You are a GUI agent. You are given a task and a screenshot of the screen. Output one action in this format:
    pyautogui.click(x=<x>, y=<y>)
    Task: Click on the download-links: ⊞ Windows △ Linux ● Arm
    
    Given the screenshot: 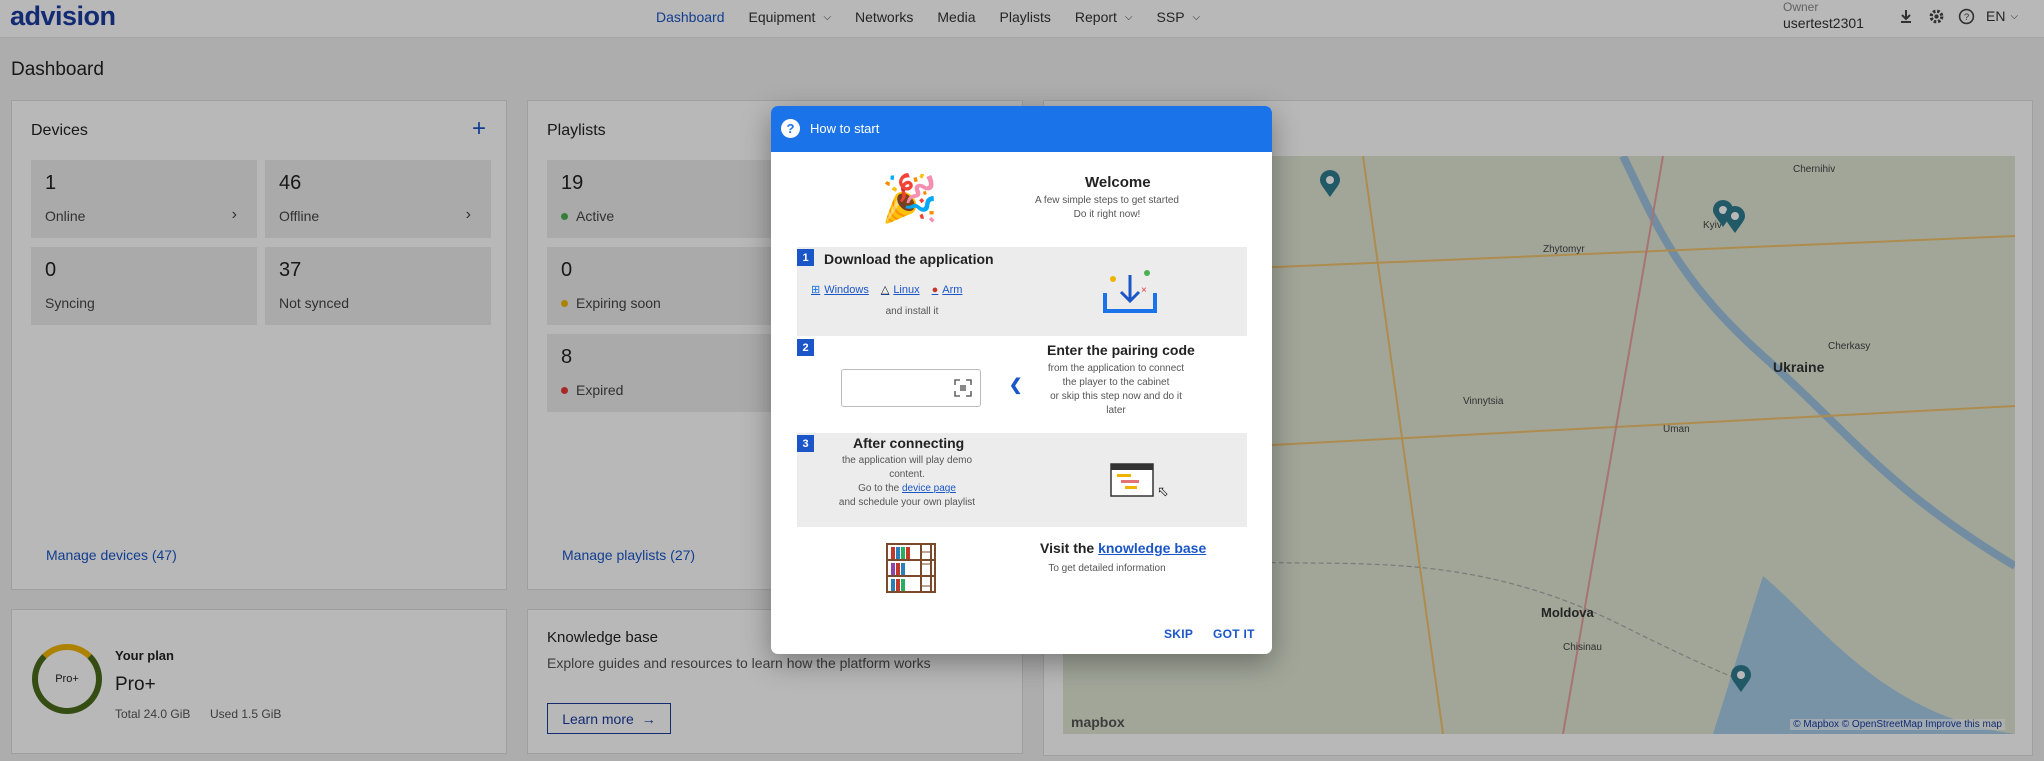 What is the action you would take?
    pyautogui.click(x=887, y=290)
    